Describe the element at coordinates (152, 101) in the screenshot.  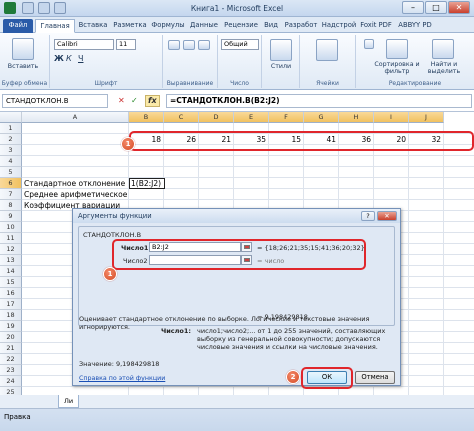
I see `insert-function-button: fx` at that location.